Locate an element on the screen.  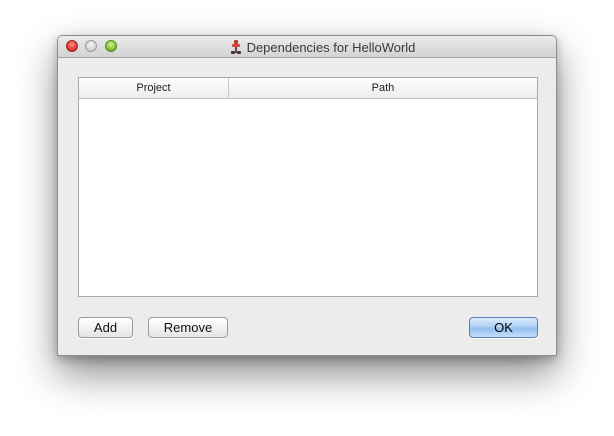
add-button: Add is located at coordinates (105, 327).